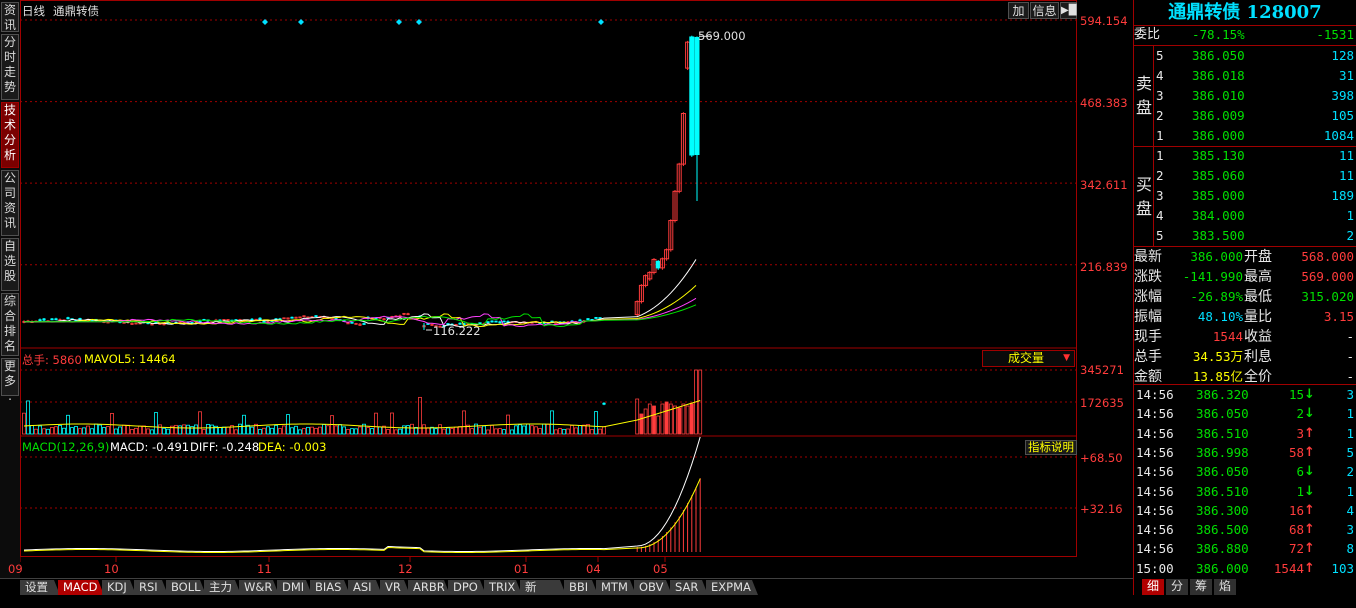  Describe the element at coordinates (1245, 452) in the screenshot. I see `tick-row: 14:56 386.998 58 ↑ 5` at that location.